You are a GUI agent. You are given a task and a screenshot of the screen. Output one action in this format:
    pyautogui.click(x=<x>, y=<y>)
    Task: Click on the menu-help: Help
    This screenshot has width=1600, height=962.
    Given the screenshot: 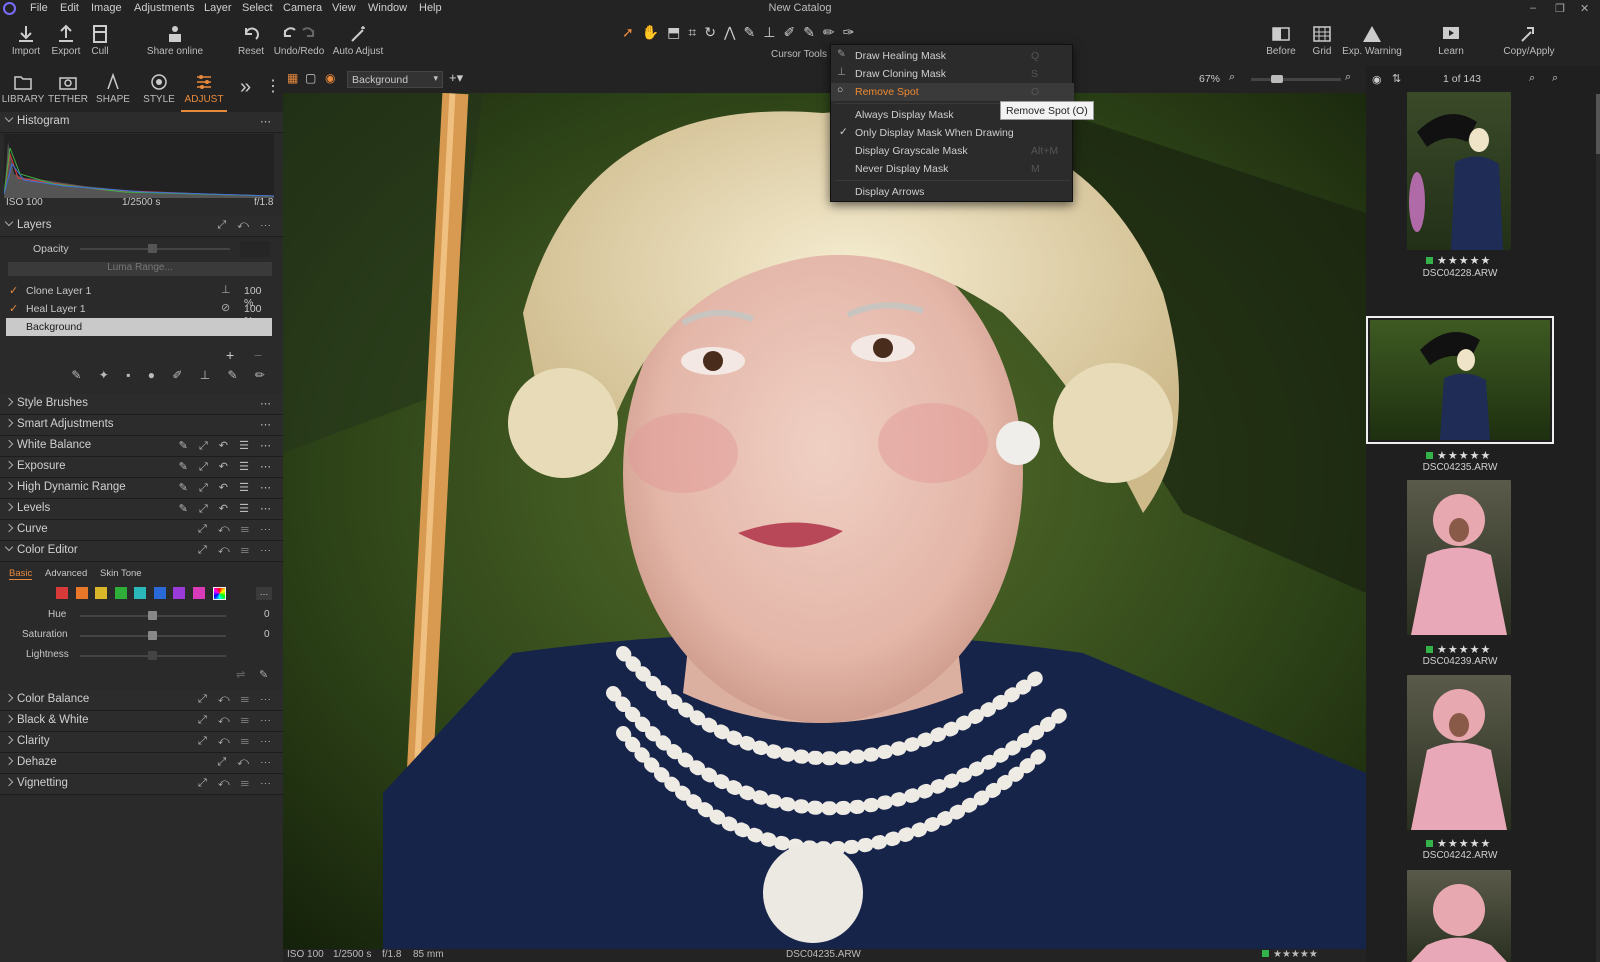 What is the action you would take?
    pyautogui.click(x=430, y=8)
    